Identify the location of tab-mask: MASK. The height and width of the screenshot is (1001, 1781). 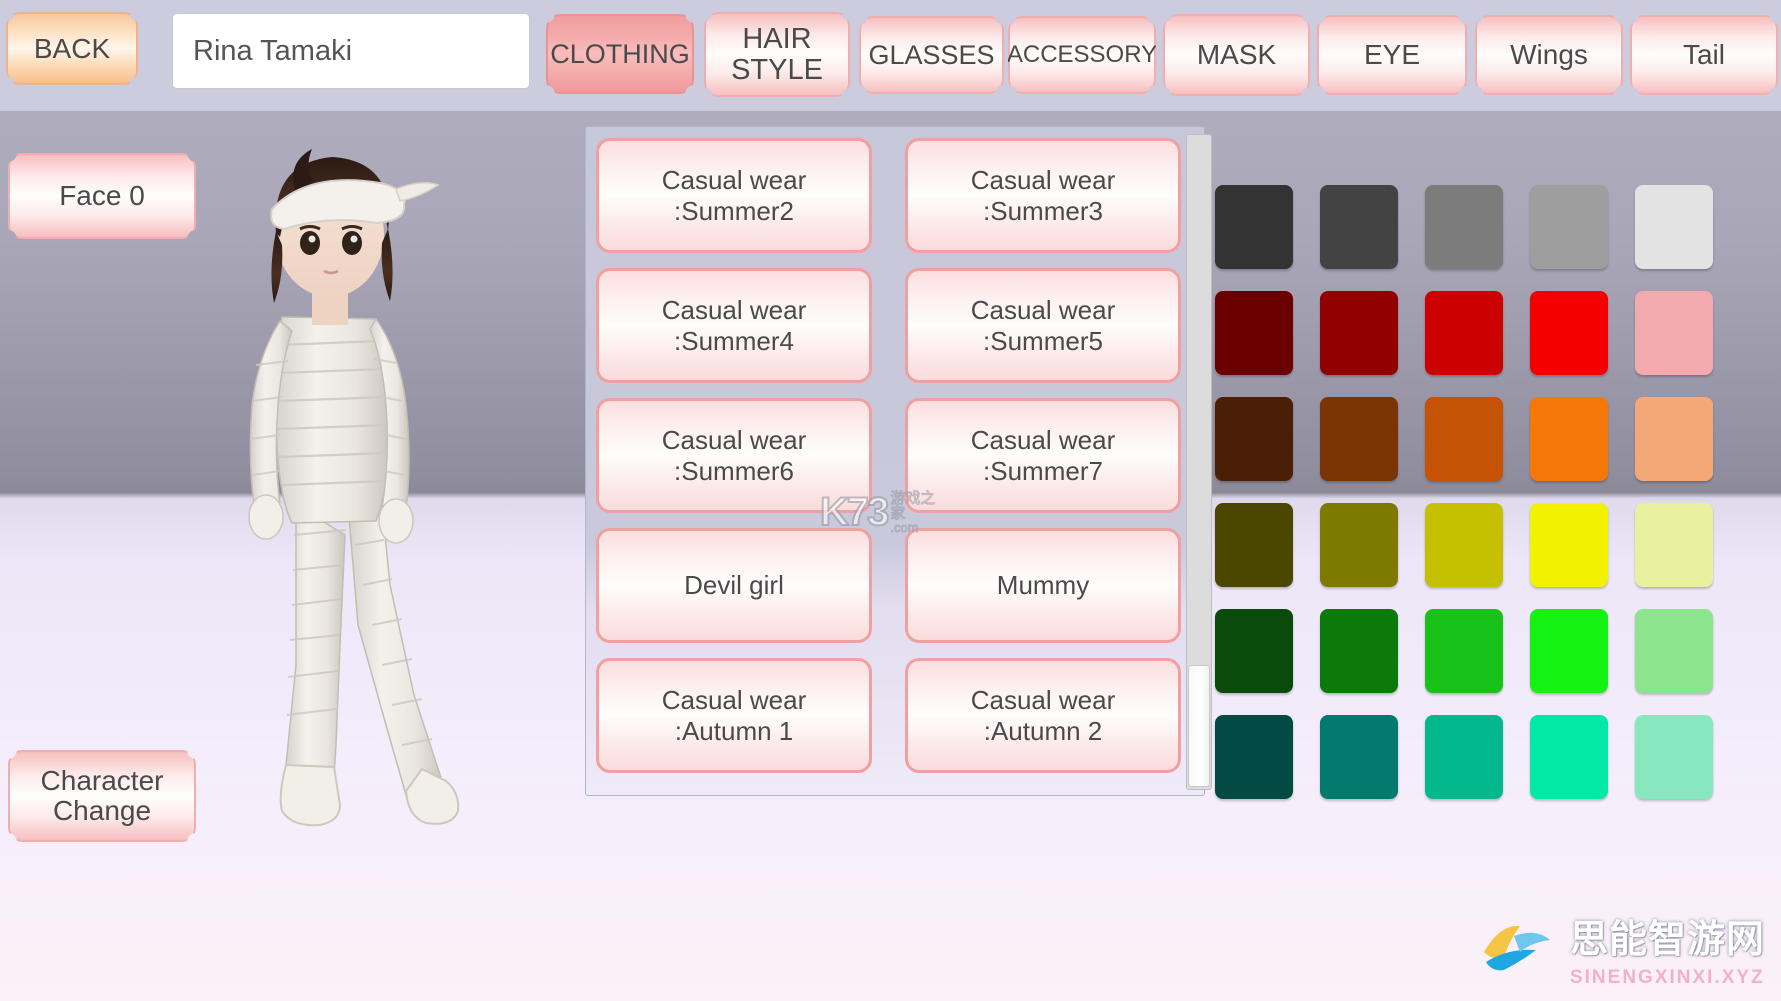
(1236, 55).